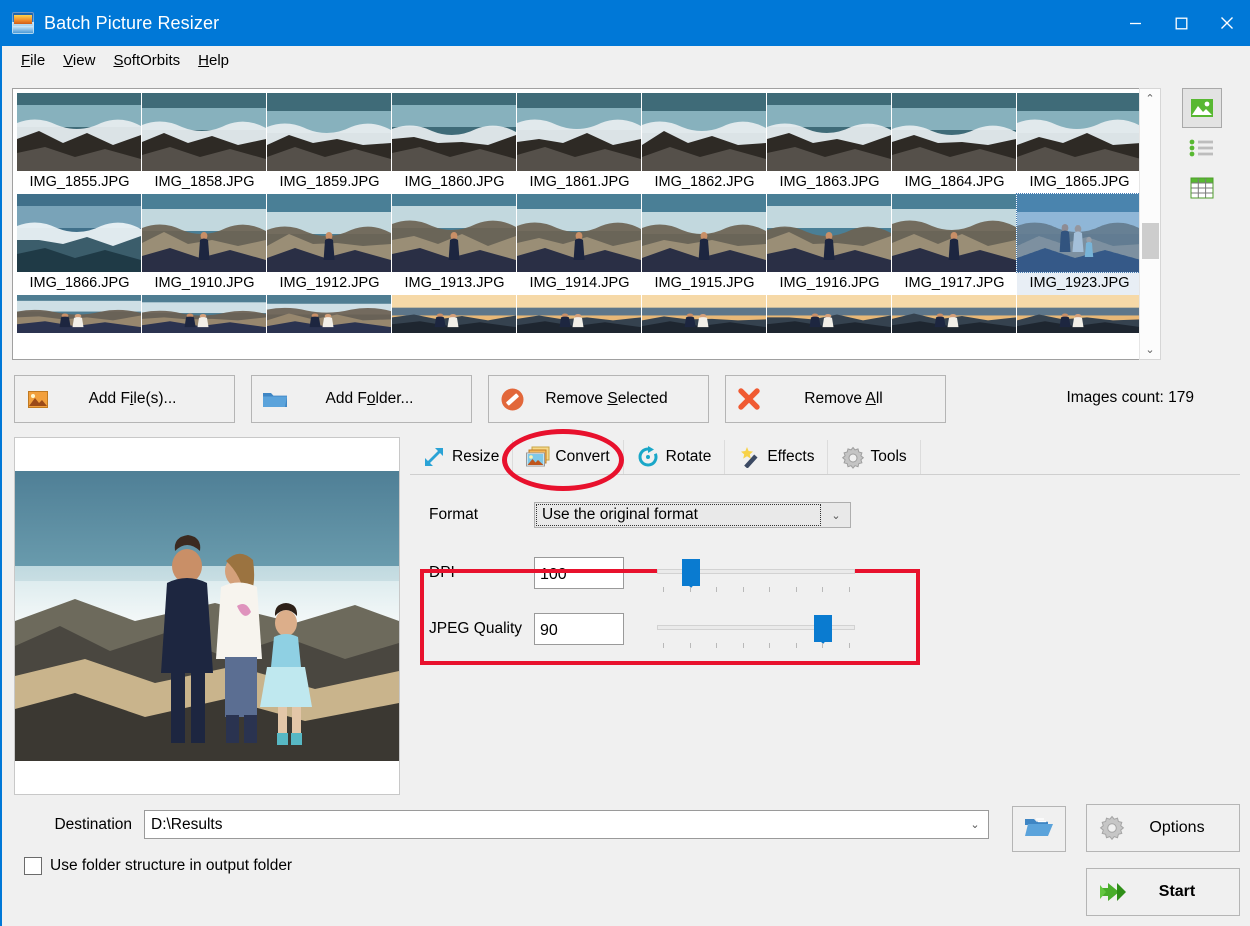 This screenshot has height=926, width=1250. I want to click on thumbnail-item: IMG_1910.JPG, so click(204, 244).